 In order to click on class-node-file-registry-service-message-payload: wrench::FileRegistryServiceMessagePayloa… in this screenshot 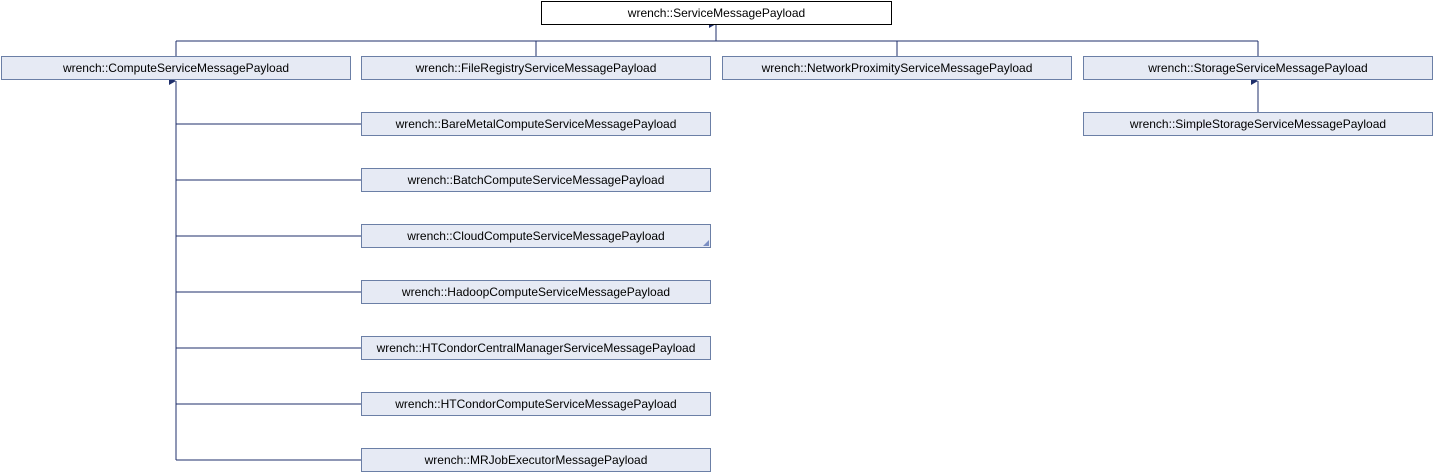, I will do `click(536, 68)`.